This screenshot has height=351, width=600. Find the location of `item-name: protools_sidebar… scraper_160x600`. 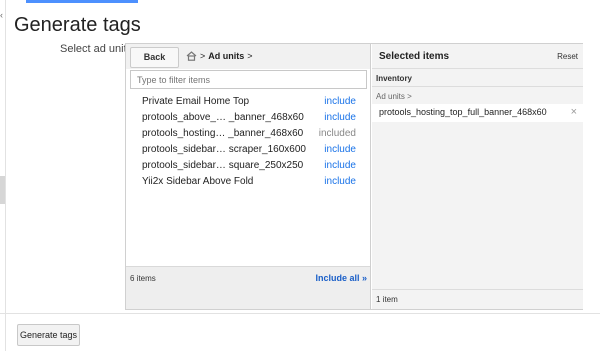

item-name: protools_sidebar… scraper_160x600 is located at coordinates (224, 149).